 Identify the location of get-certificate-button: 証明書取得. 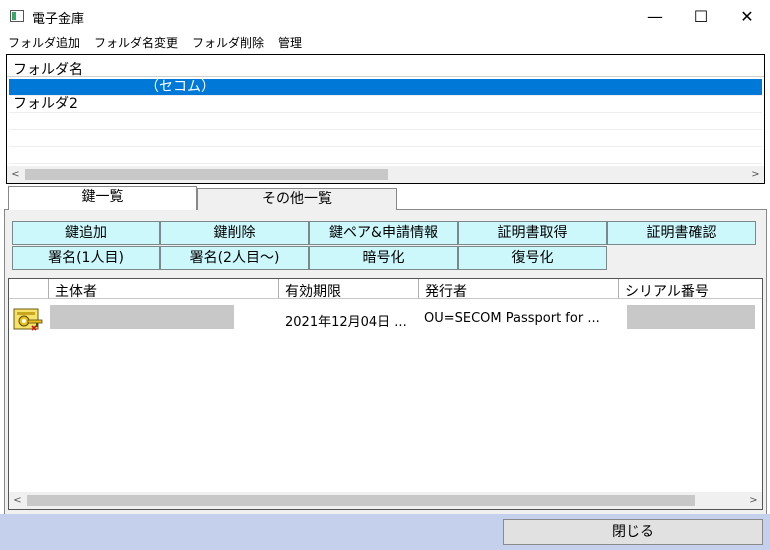
(532, 233).